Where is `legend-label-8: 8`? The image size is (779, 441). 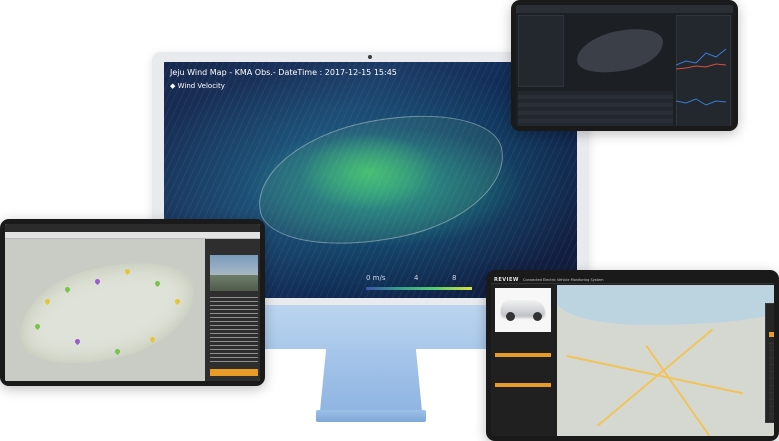
legend-label-8: 8 is located at coordinates (454, 278).